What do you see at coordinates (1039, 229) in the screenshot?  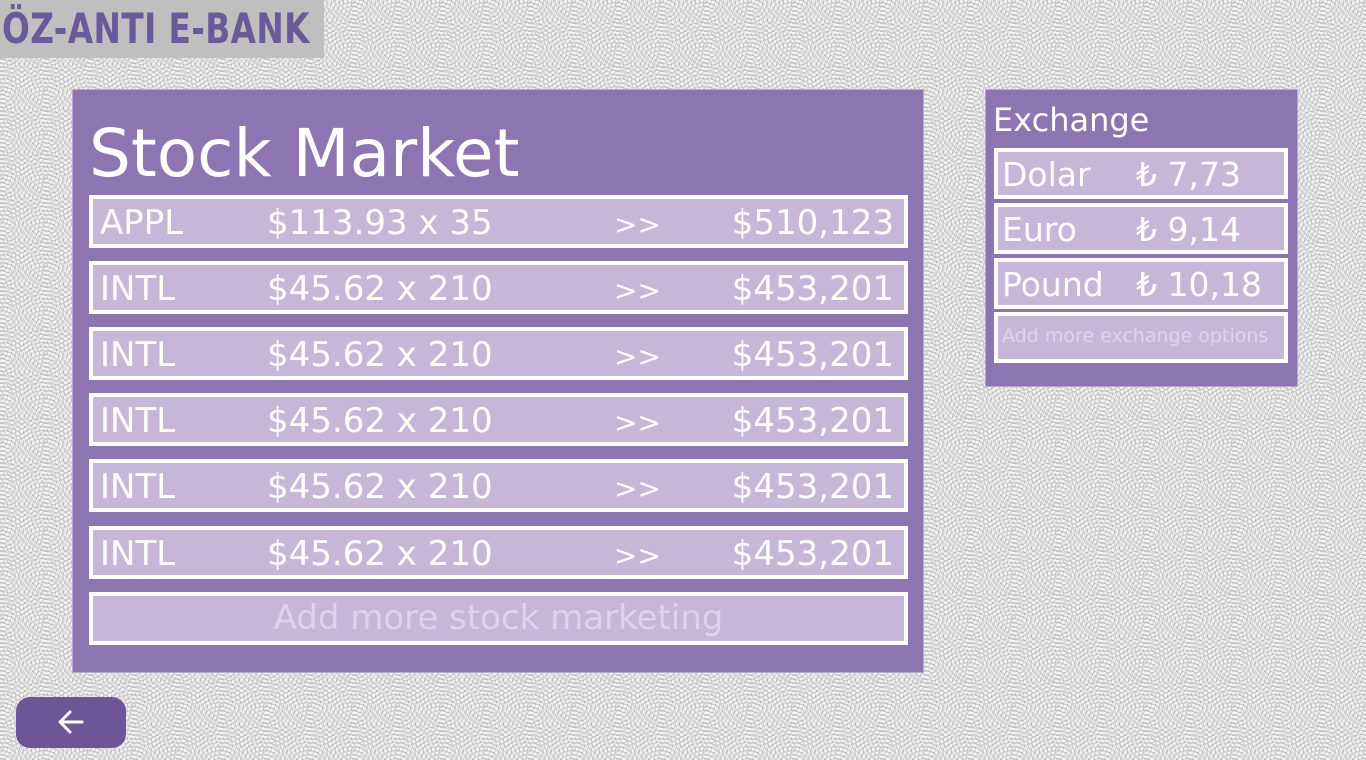 I see `exchange-currency: Euro` at bounding box center [1039, 229].